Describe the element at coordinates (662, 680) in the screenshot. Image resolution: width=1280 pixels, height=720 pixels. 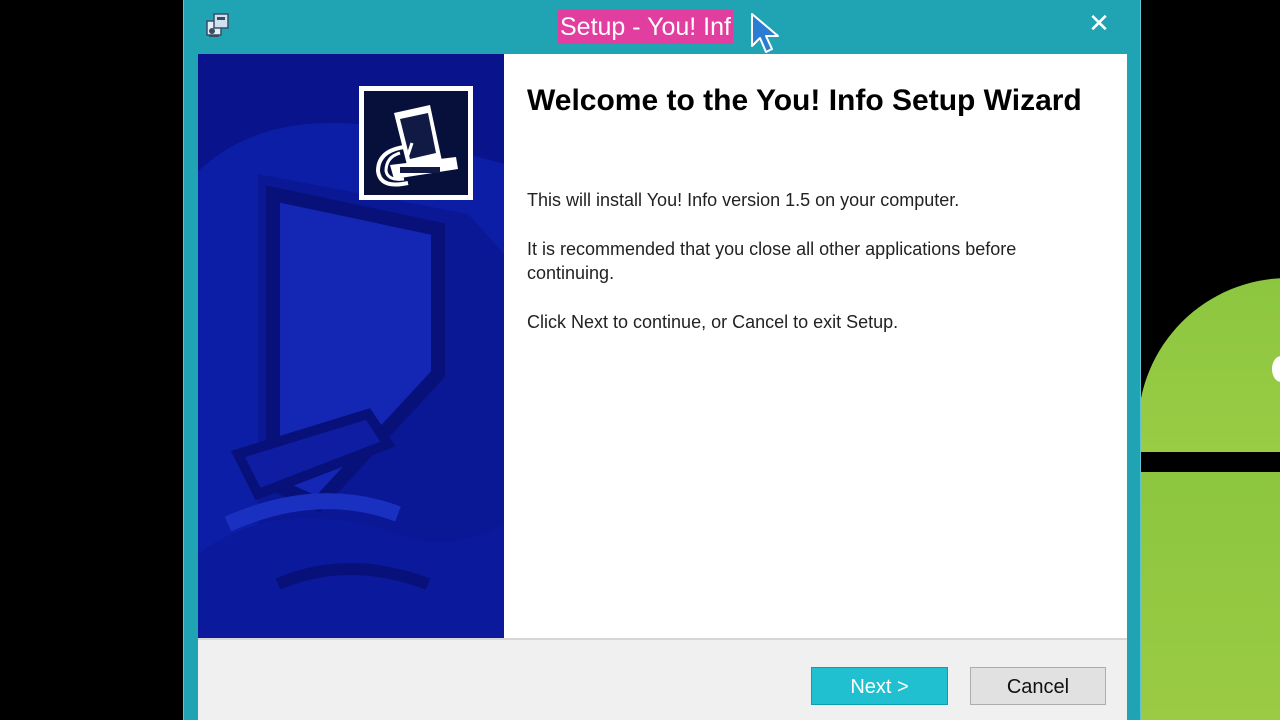
I see `wizard-footer: Next > Cancel` at that location.